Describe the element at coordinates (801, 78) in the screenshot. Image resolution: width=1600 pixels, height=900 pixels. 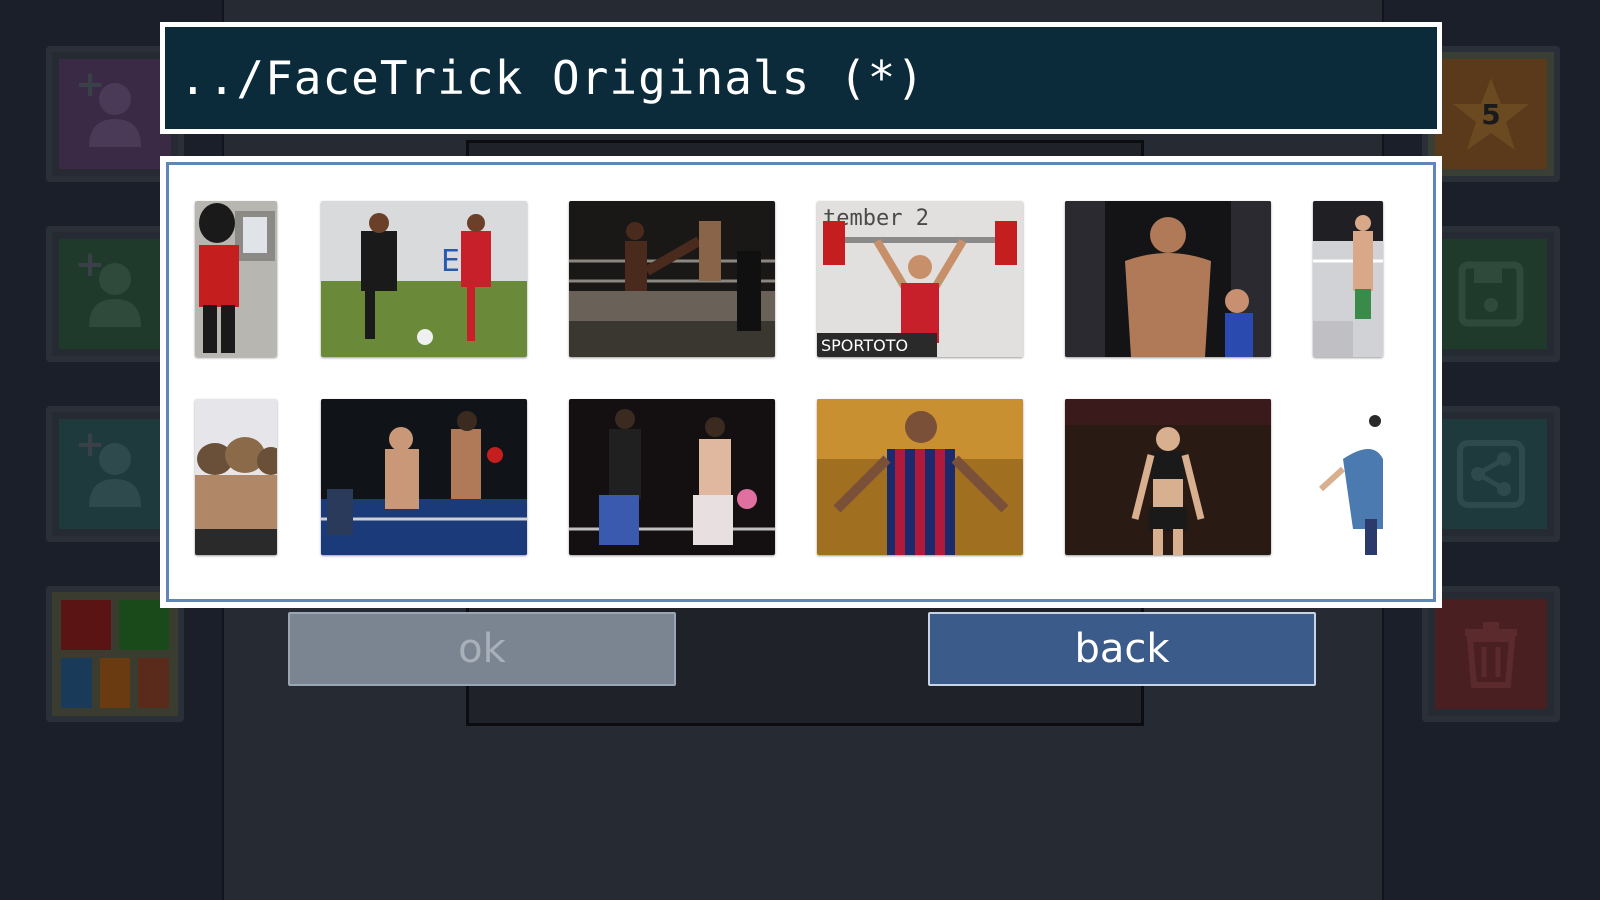
I see `dialog-title: ../FaceTrick Originals (*)` at that location.